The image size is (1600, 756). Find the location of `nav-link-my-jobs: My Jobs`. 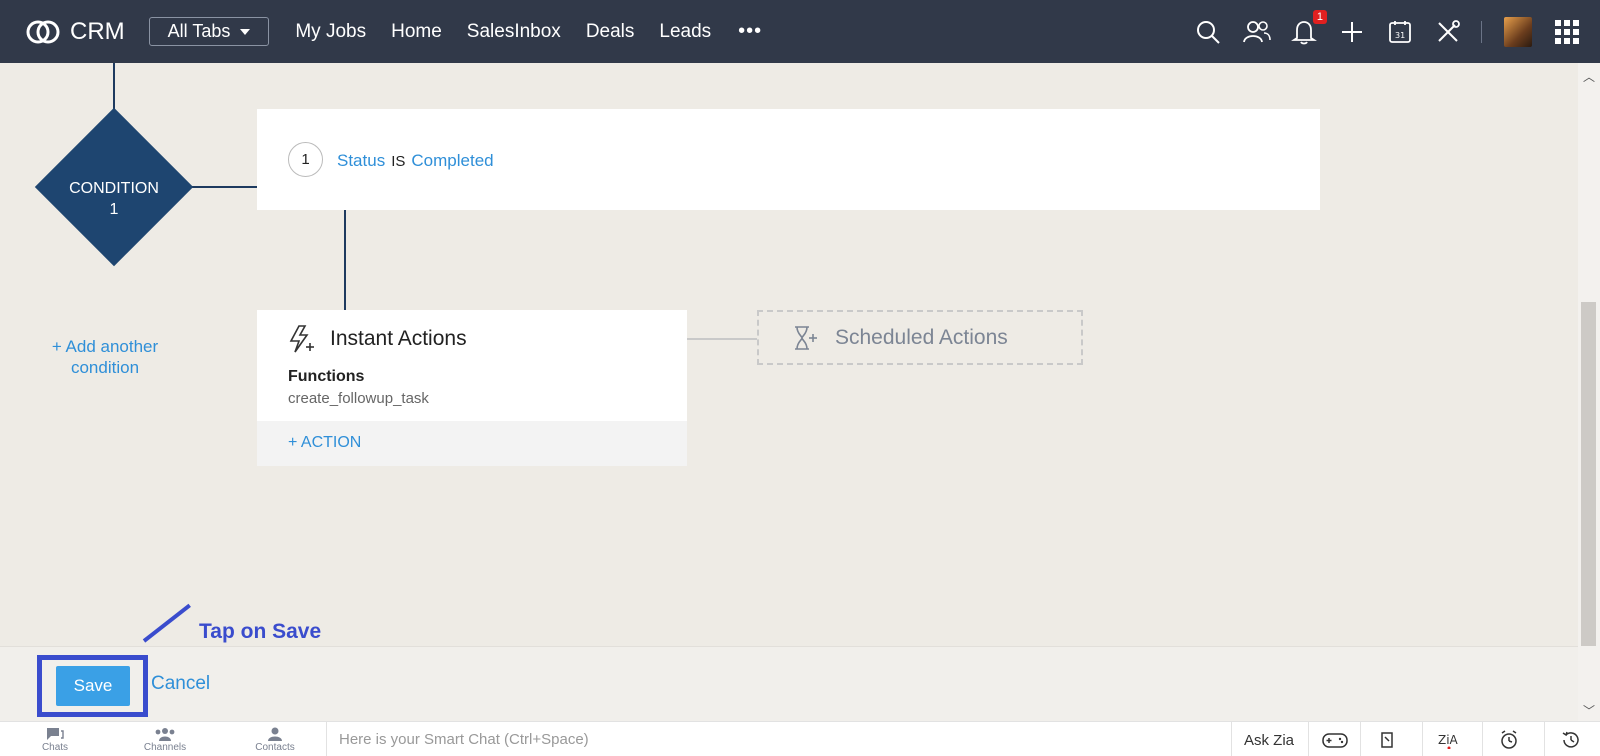

nav-link-my-jobs: My Jobs is located at coordinates (330, 32).